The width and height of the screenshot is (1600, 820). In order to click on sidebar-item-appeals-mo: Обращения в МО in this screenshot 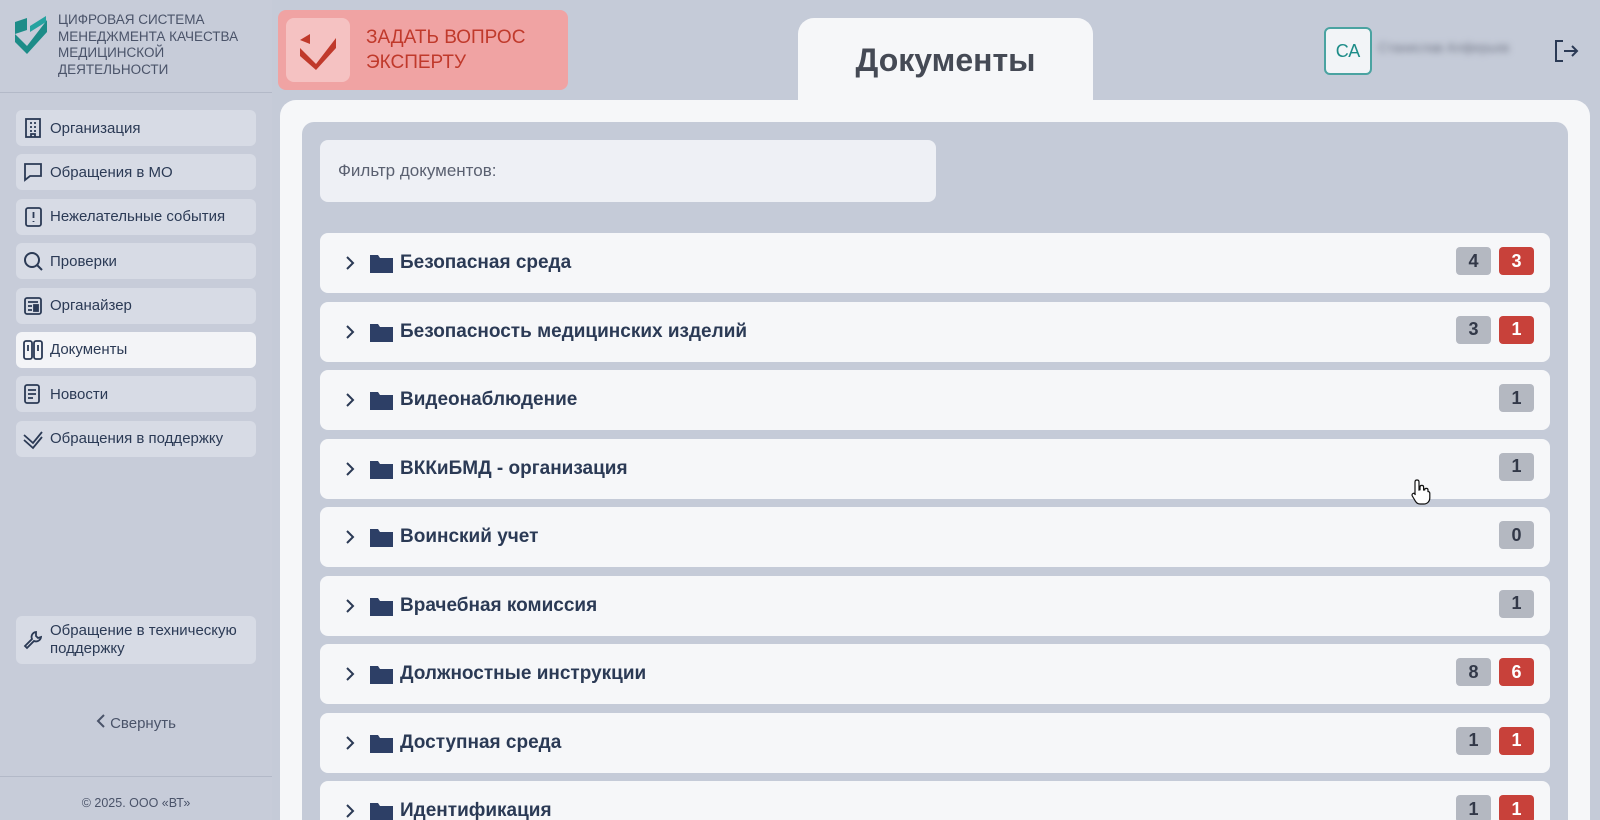, I will do `click(136, 172)`.